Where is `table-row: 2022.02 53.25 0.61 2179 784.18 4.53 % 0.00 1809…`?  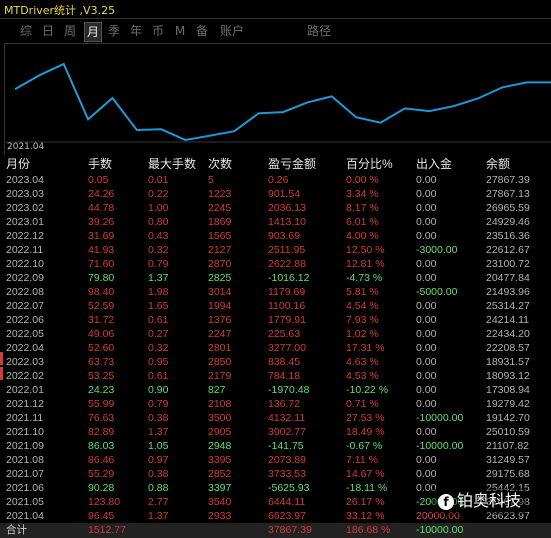 table-row: 2022.02 53.25 0.61 2179 784.18 4.53 % 0.00 1809… is located at coordinates (275, 376).